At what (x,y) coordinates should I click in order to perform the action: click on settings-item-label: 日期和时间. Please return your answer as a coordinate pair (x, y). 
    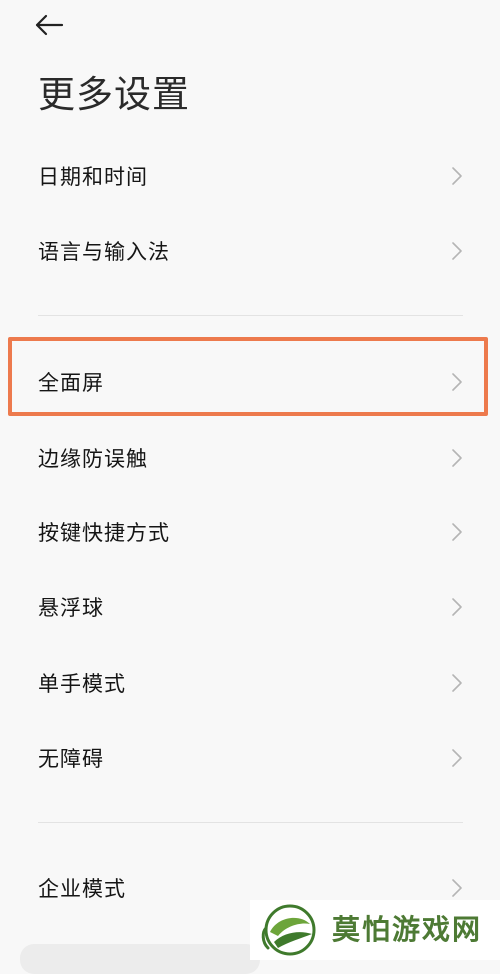
    Looking at the image, I should click on (93, 177).